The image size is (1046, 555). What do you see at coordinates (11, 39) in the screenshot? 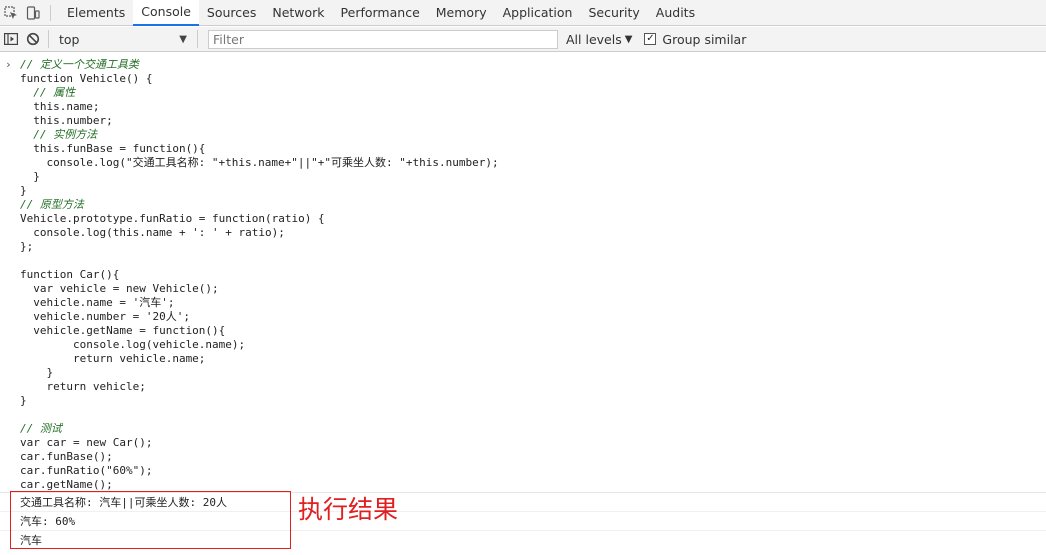
I see `show-sidebar-icon` at bounding box center [11, 39].